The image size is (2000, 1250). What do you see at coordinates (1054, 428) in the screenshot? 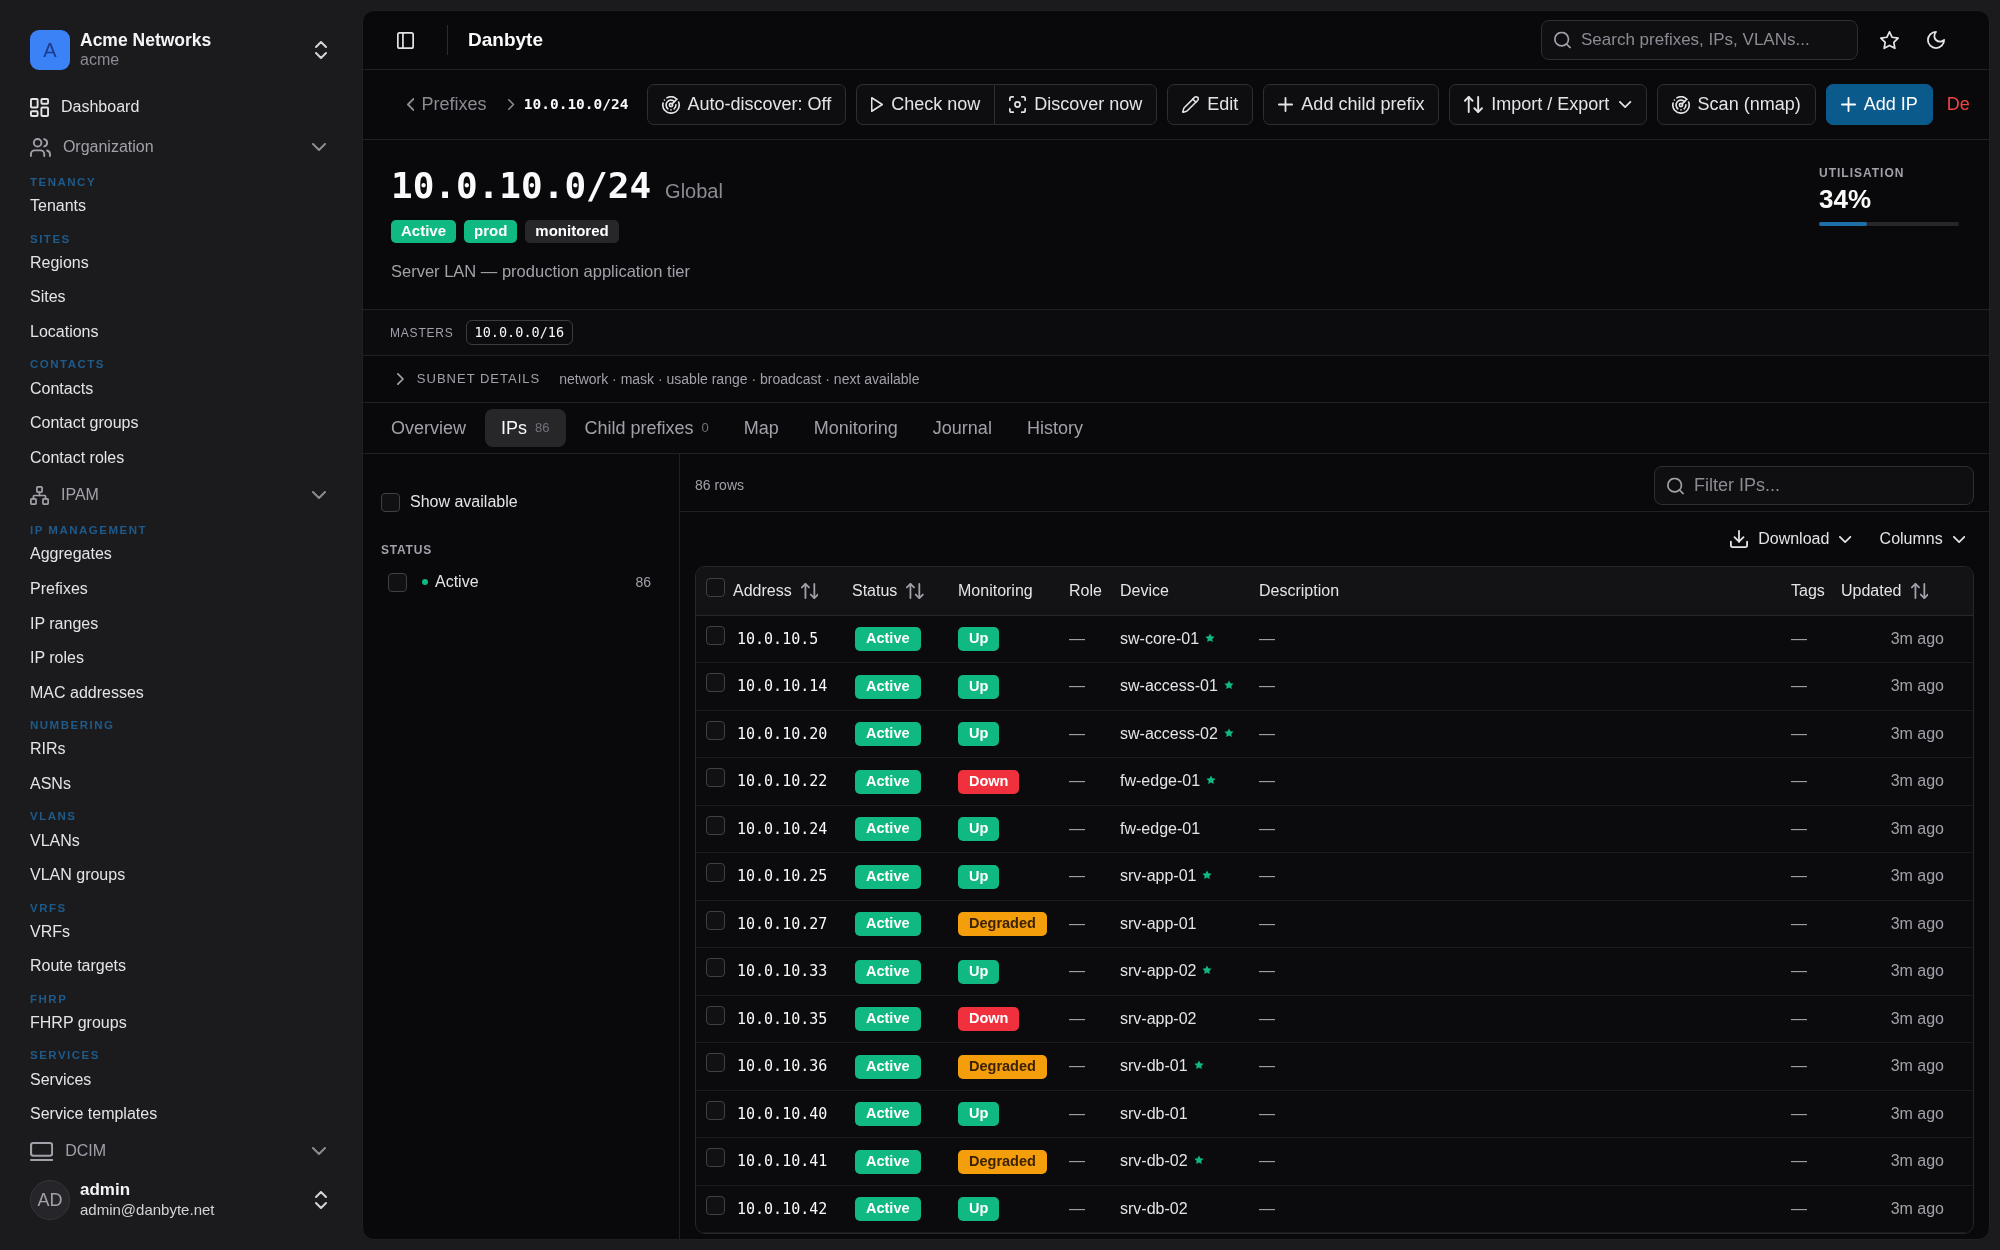
I see `tab: History` at bounding box center [1054, 428].